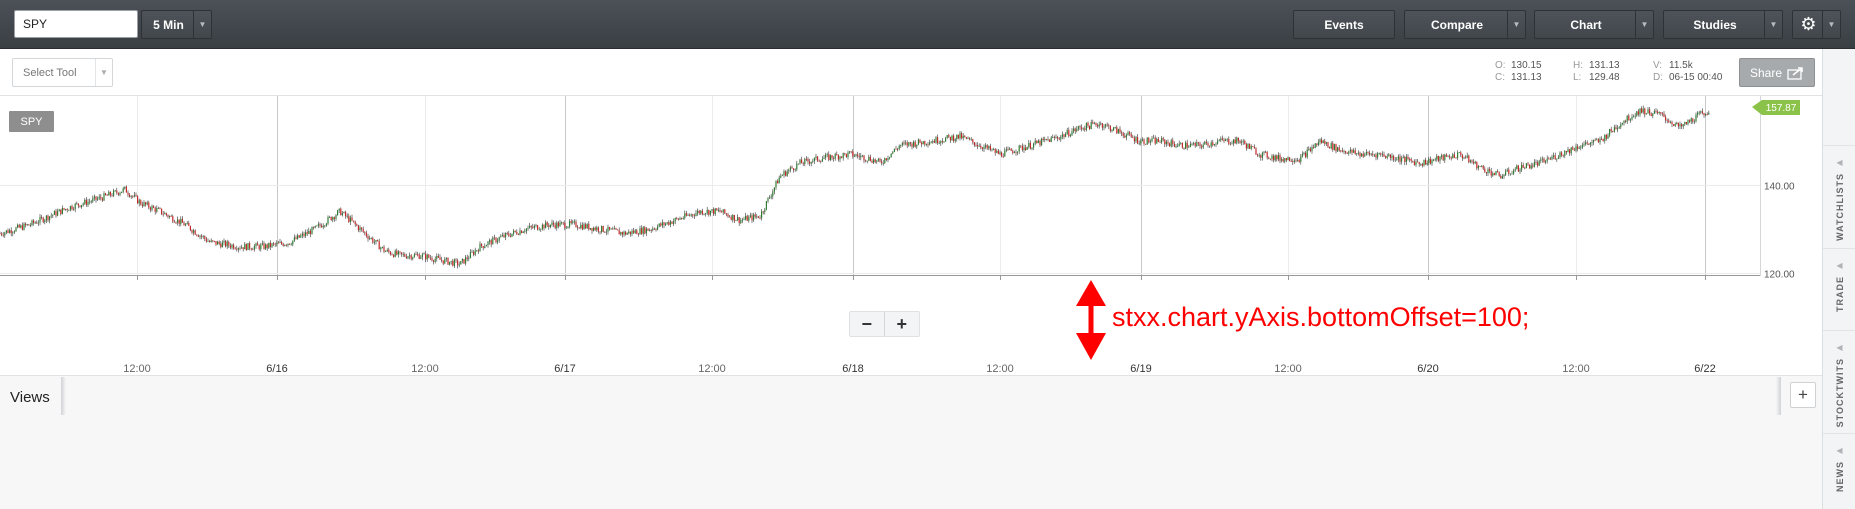 The height and width of the screenshot is (509, 1855). I want to click on views-scroll-left, so click(63, 396).